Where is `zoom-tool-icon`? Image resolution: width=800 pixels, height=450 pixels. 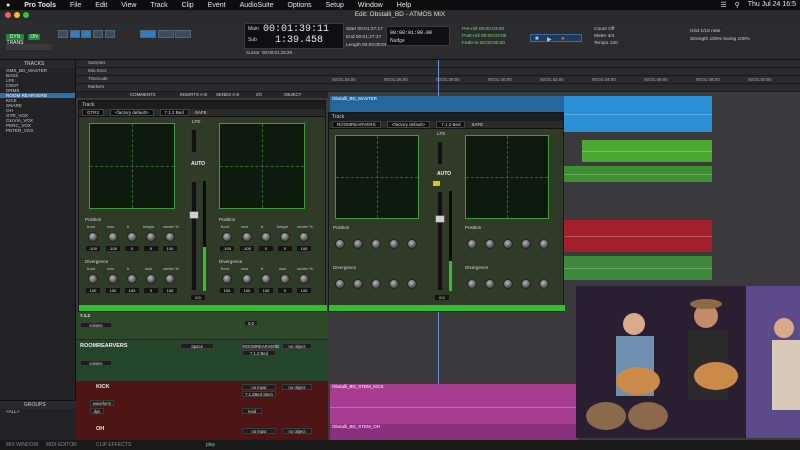
zoom-tool-icon is located at coordinates (63, 34).